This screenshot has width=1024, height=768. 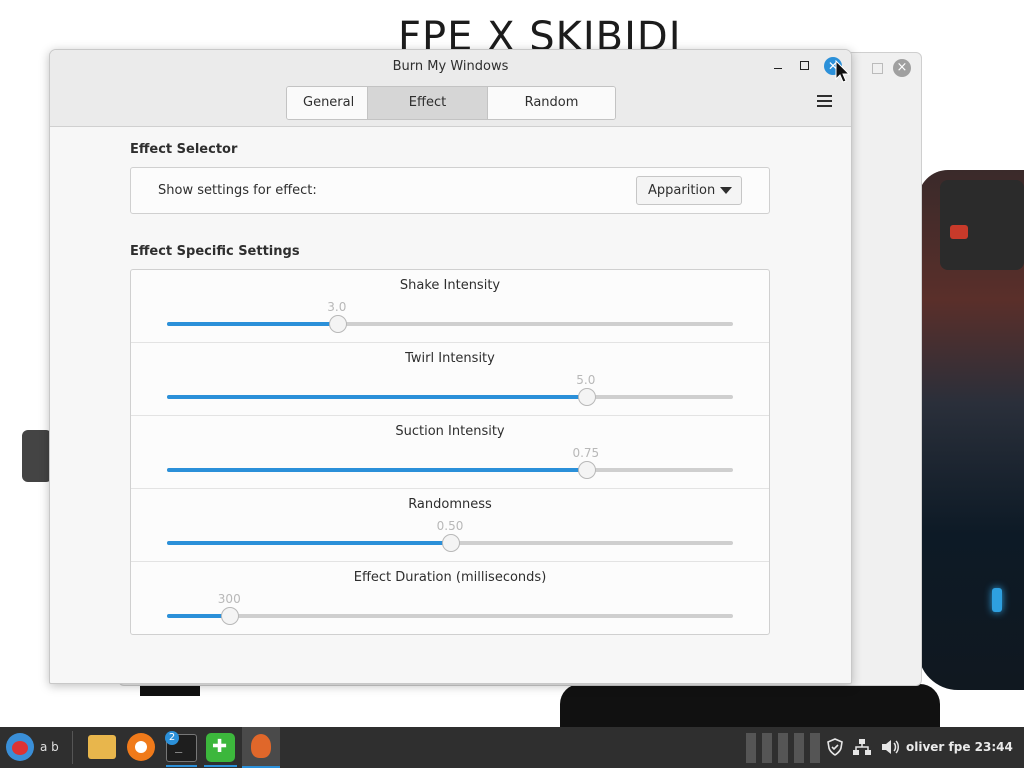 What do you see at coordinates (450, 577) in the screenshot?
I see `slider-label: Effect Duration (milliseconds)` at bounding box center [450, 577].